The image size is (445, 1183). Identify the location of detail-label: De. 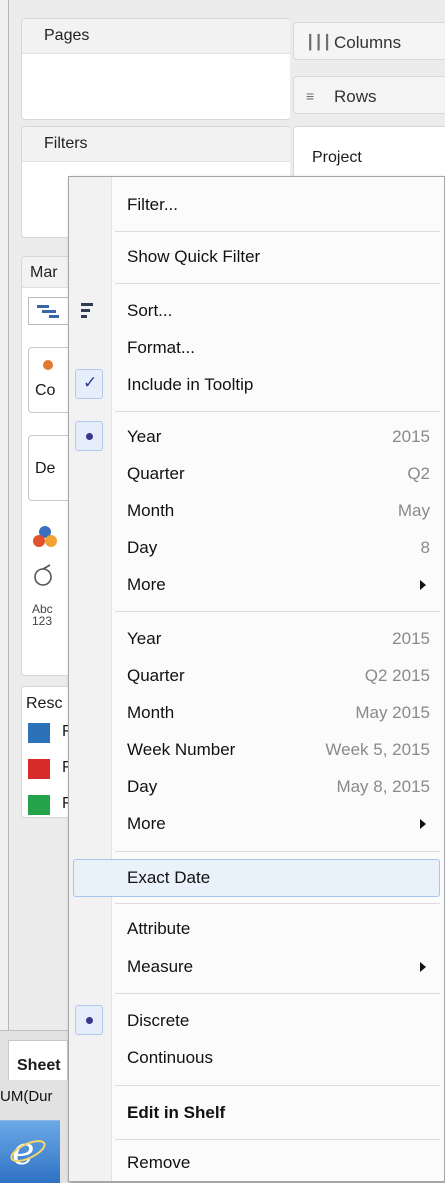
(45, 468).